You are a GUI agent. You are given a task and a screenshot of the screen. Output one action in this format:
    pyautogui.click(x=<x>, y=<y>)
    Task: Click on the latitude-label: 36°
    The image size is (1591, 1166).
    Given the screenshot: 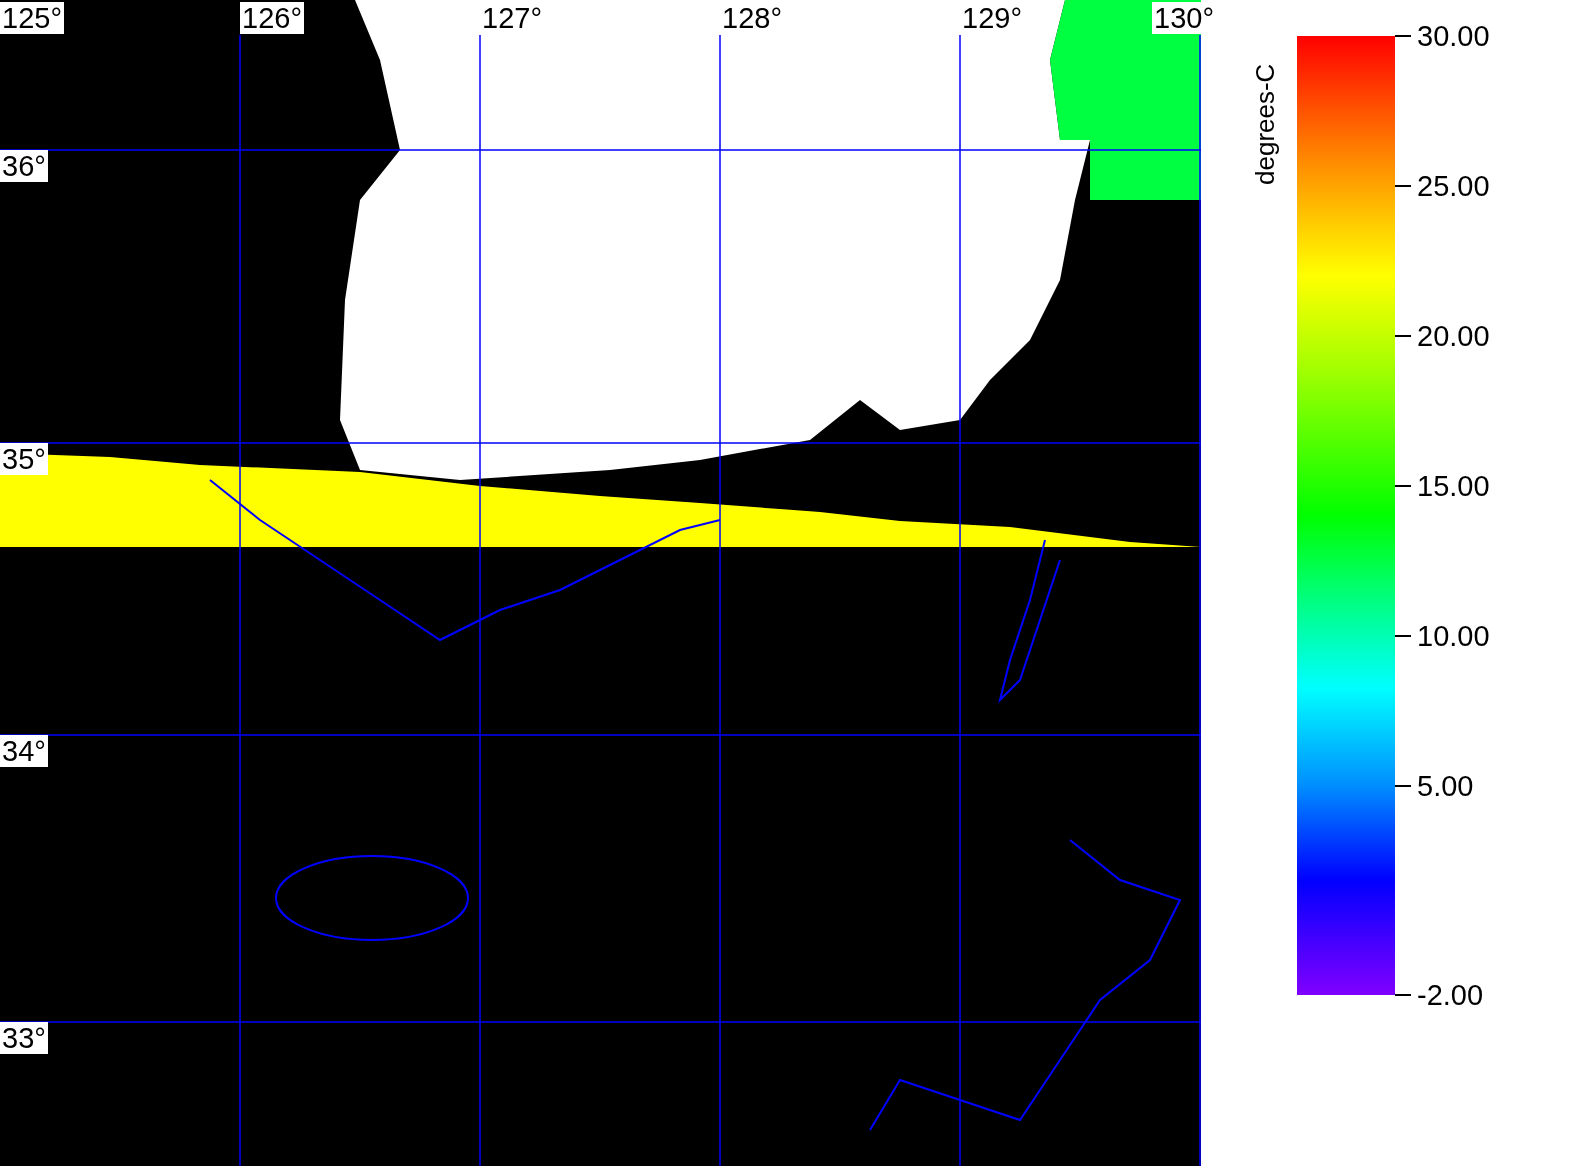 What is the action you would take?
    pyautogui.click(x=24, y=166)
    